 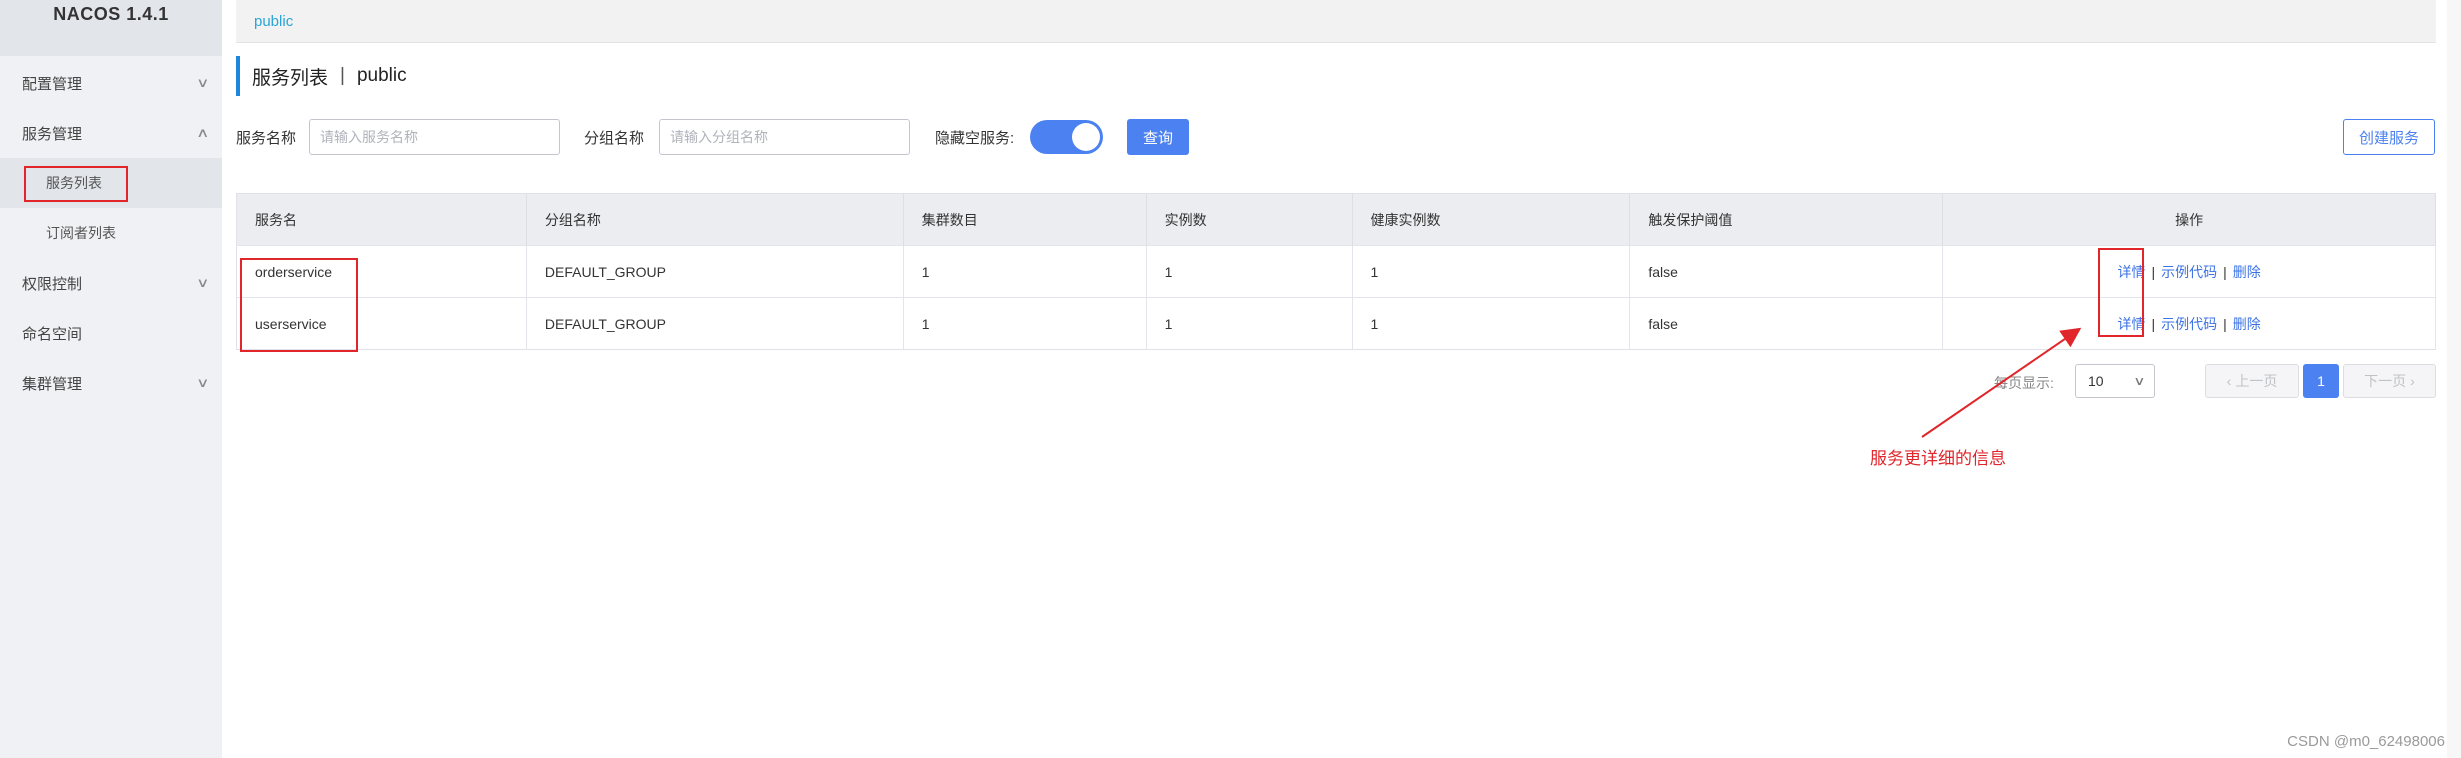 What do you see at coordinates (1938, 458) in the screenshot?
I see `annotation-text: 服务更详细的信息` at bounding box center [1938, 458].